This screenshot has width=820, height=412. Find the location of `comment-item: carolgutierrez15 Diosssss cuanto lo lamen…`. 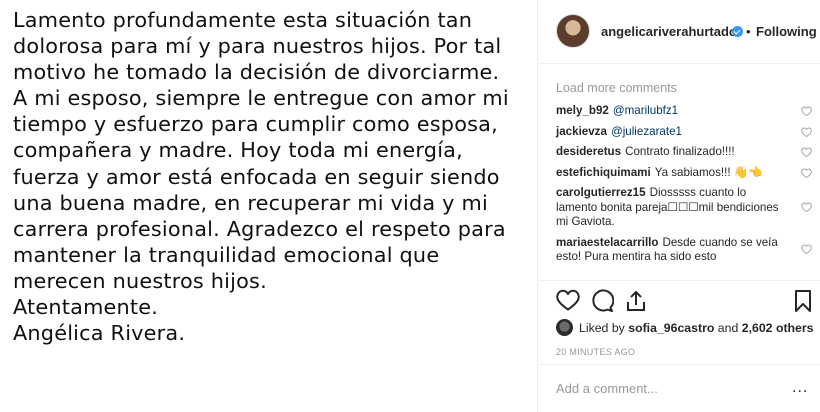

comment-item: carolgutierrez15 Diosssss cuanto lo lamen… is located at coordinates (686, 208).